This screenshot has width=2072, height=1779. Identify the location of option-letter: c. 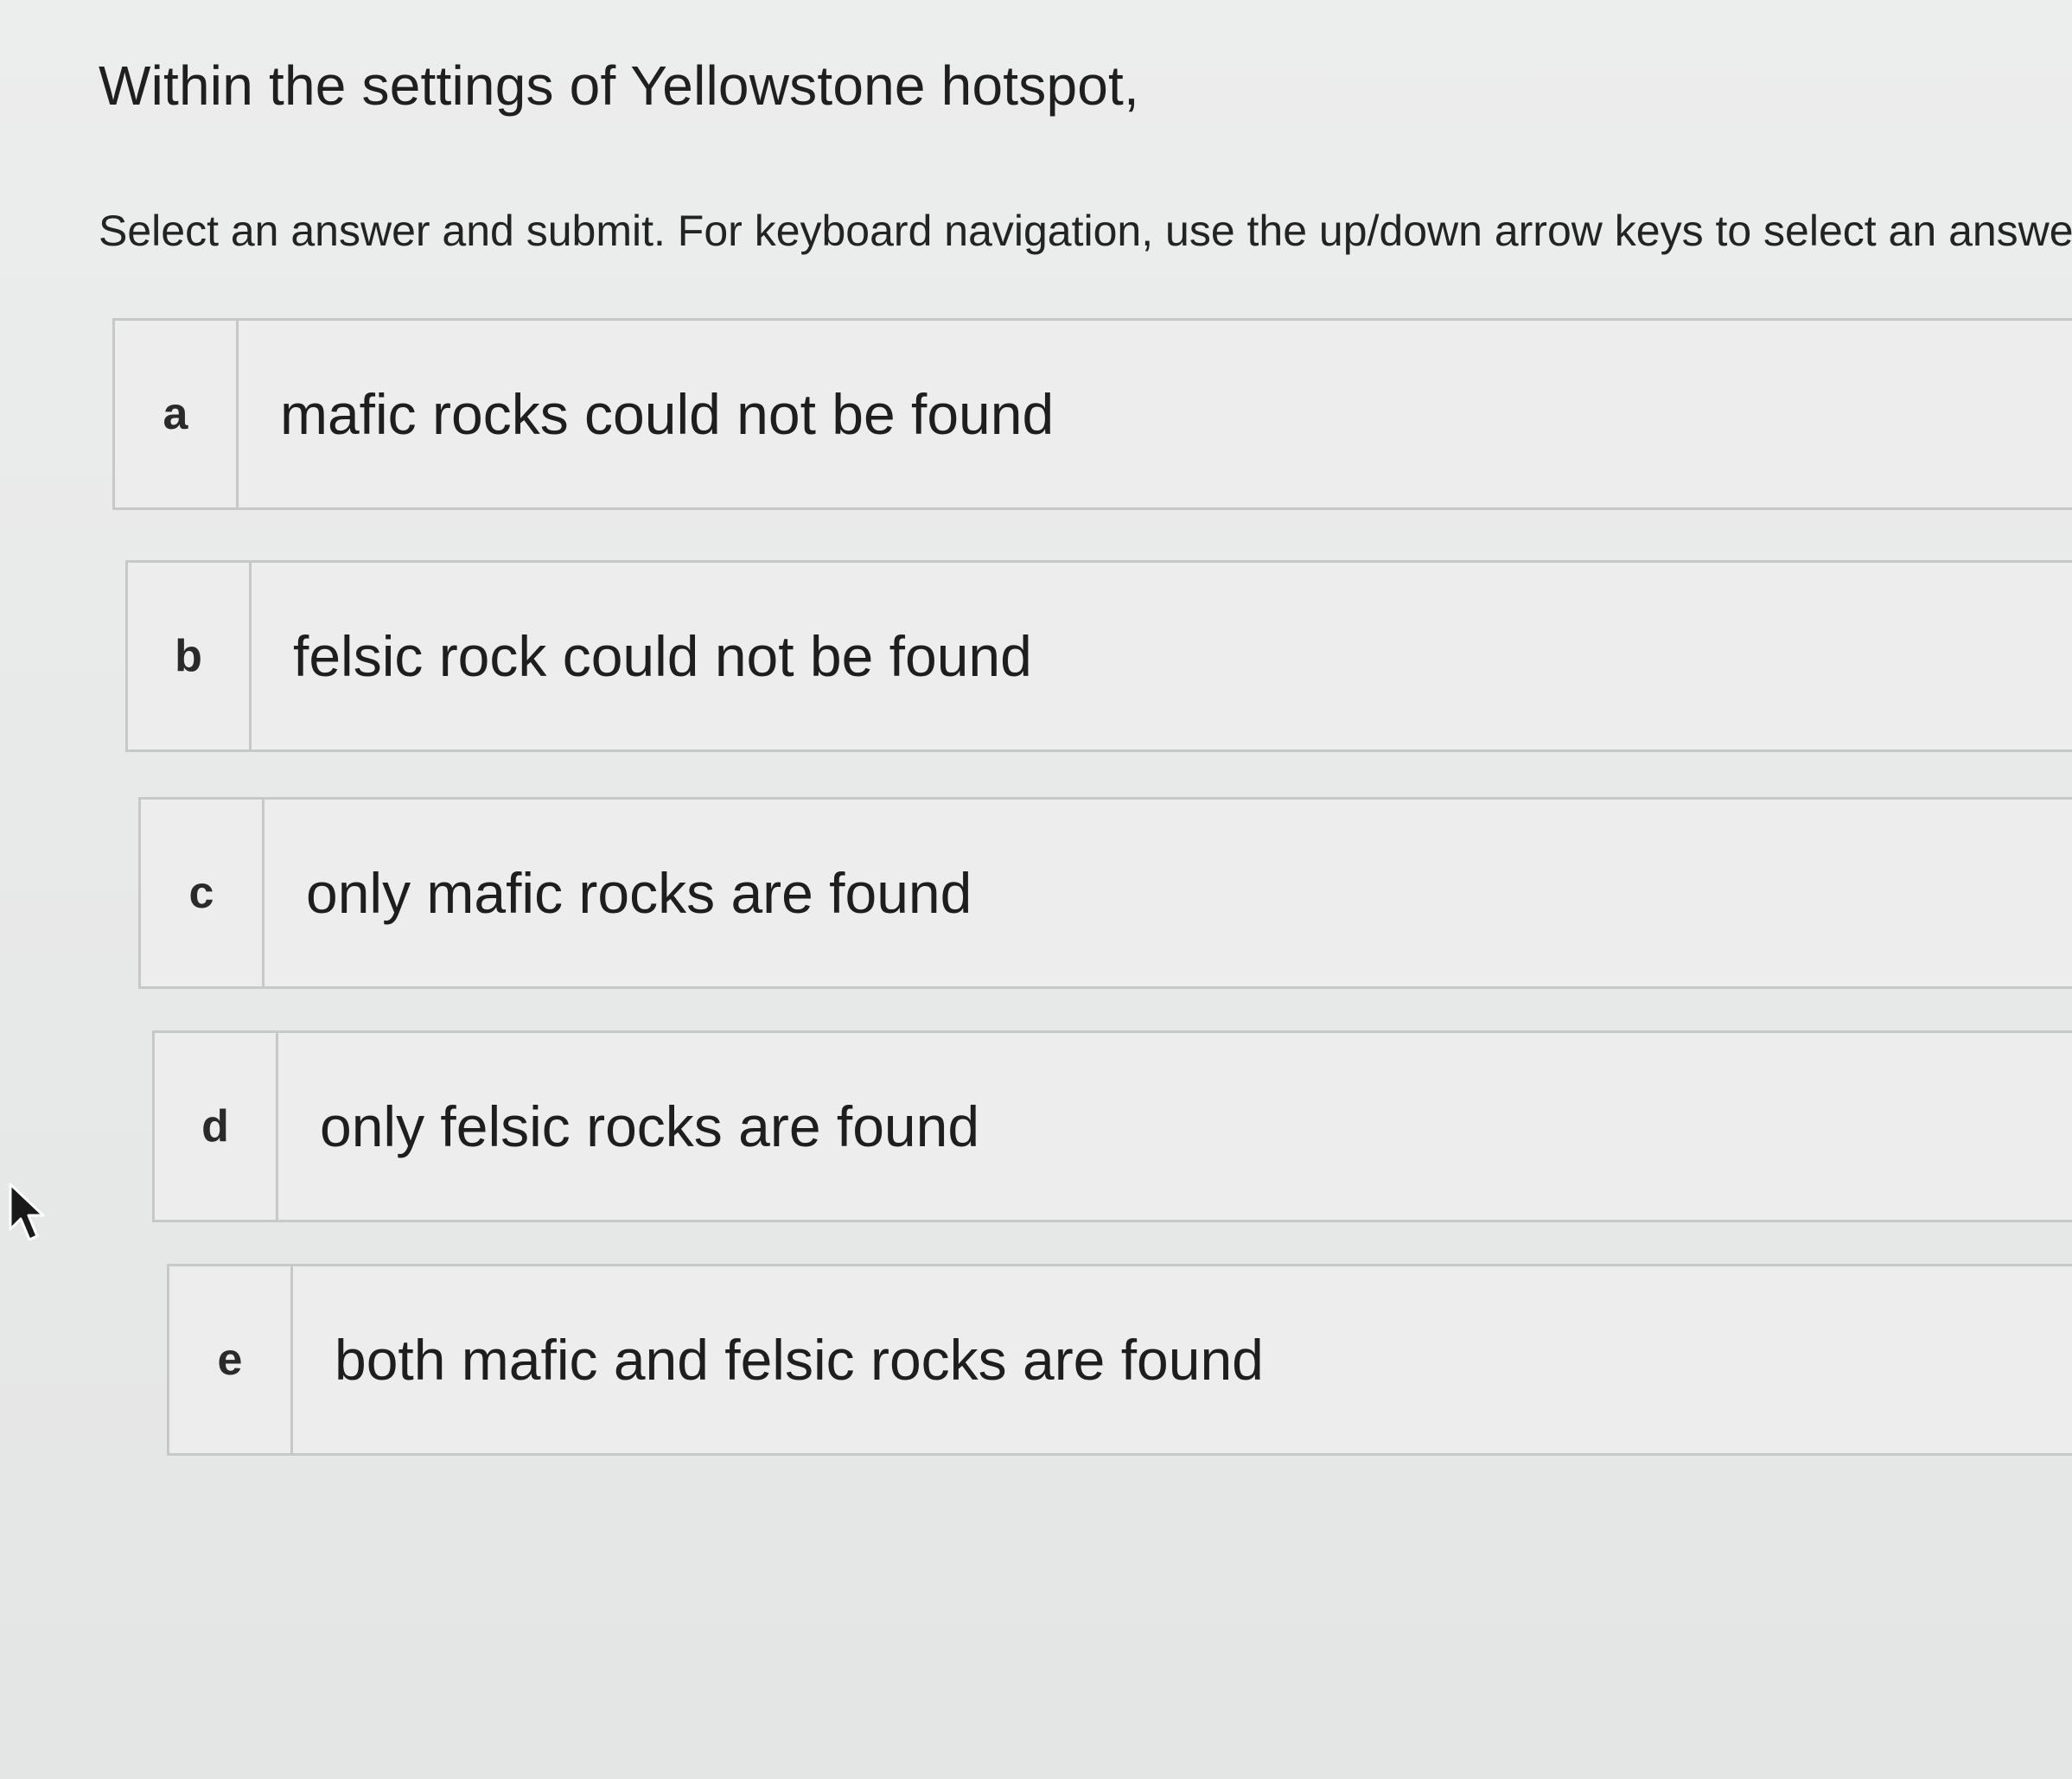
(203, 893).